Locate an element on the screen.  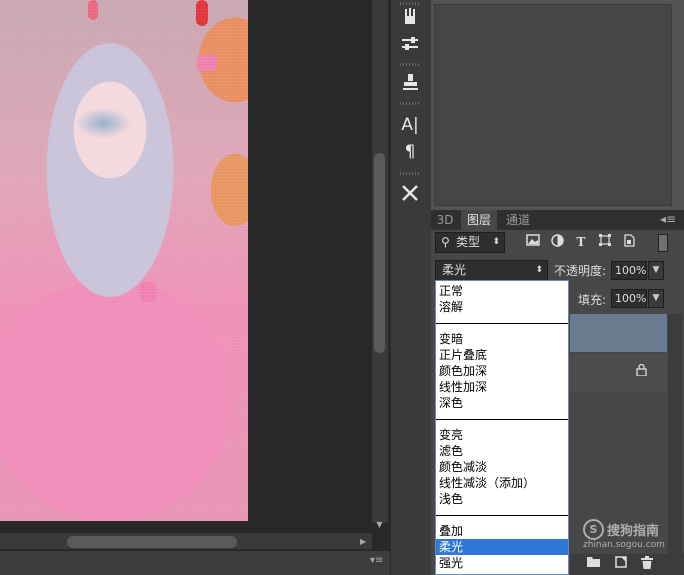
layer-row-selected is located at coordinates (618, 333).